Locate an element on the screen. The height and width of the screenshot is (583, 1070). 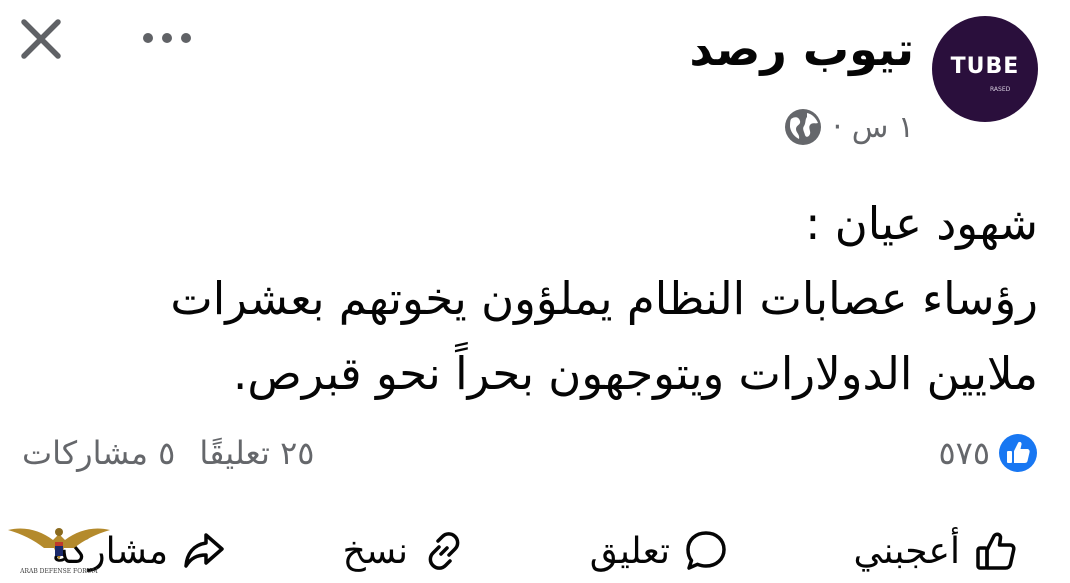
more-icon is located at coordinates (167, 38).